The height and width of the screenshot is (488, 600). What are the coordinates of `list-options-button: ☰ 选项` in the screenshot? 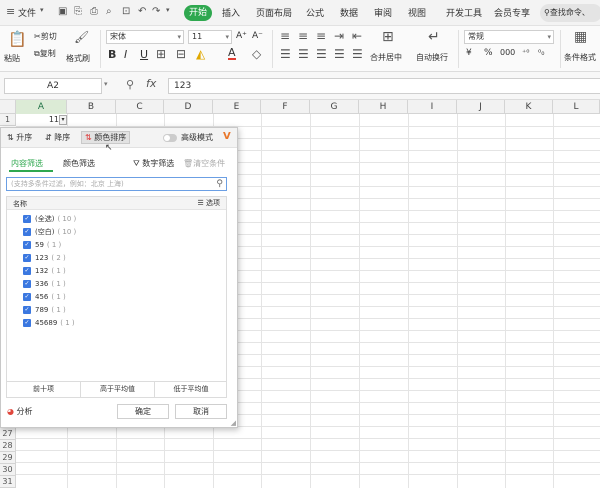 It's located at (208, 203).